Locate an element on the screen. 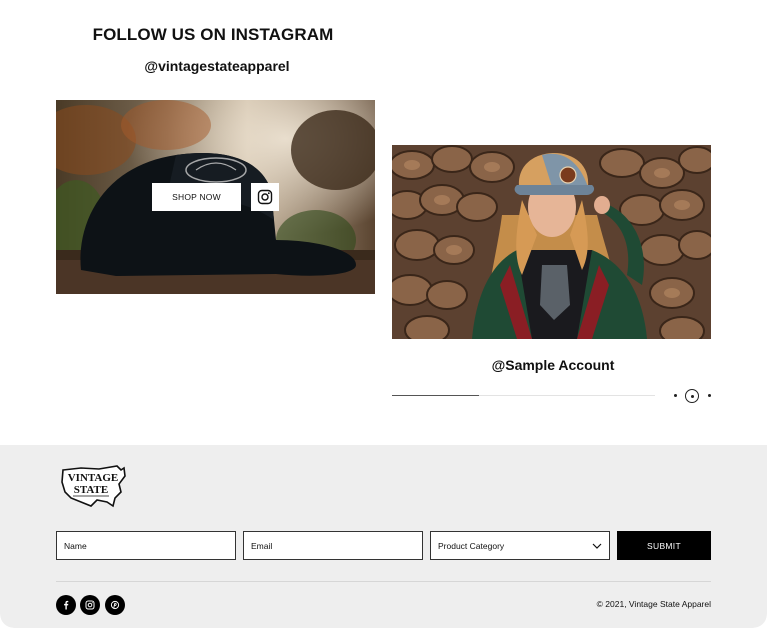 The image size is (767, 628). carousel-progress-fill is located at coordinates (435, 395).